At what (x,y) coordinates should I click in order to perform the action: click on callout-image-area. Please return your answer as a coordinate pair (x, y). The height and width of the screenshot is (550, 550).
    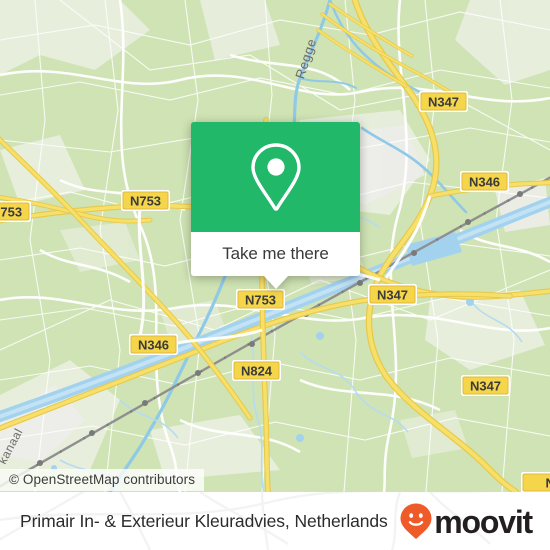
    Looking at the image, I should click on (275, 177).